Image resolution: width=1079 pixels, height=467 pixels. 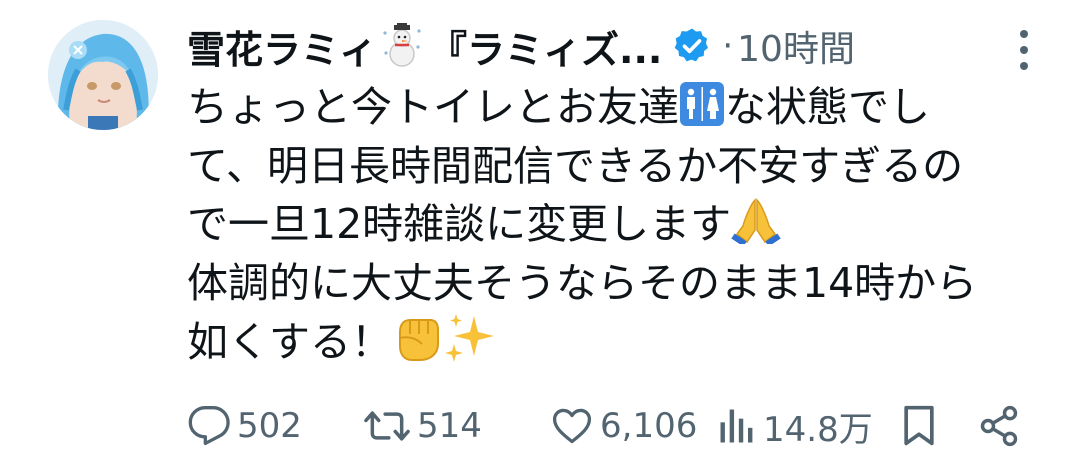 What do you see at coordinates (449, 426) in the screenshot?
I see `retweet-count: 514` at bounding box center [449, 426].